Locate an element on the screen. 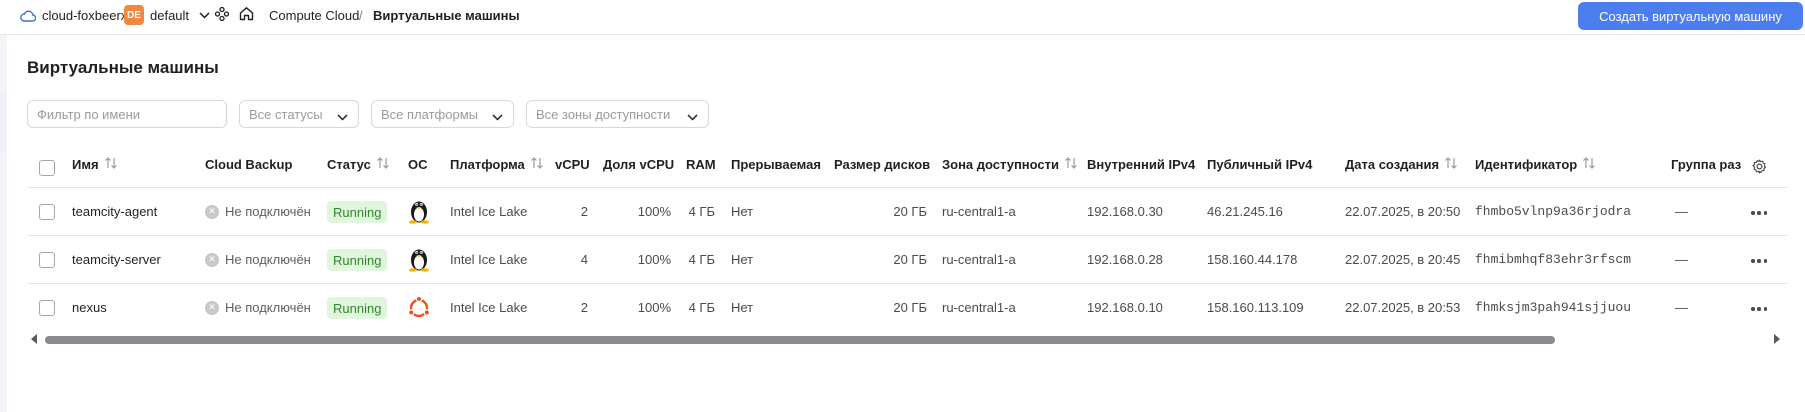  vm-id: fhmibmhqf83ehr3rfscm is located at coordinates (1553, 259).